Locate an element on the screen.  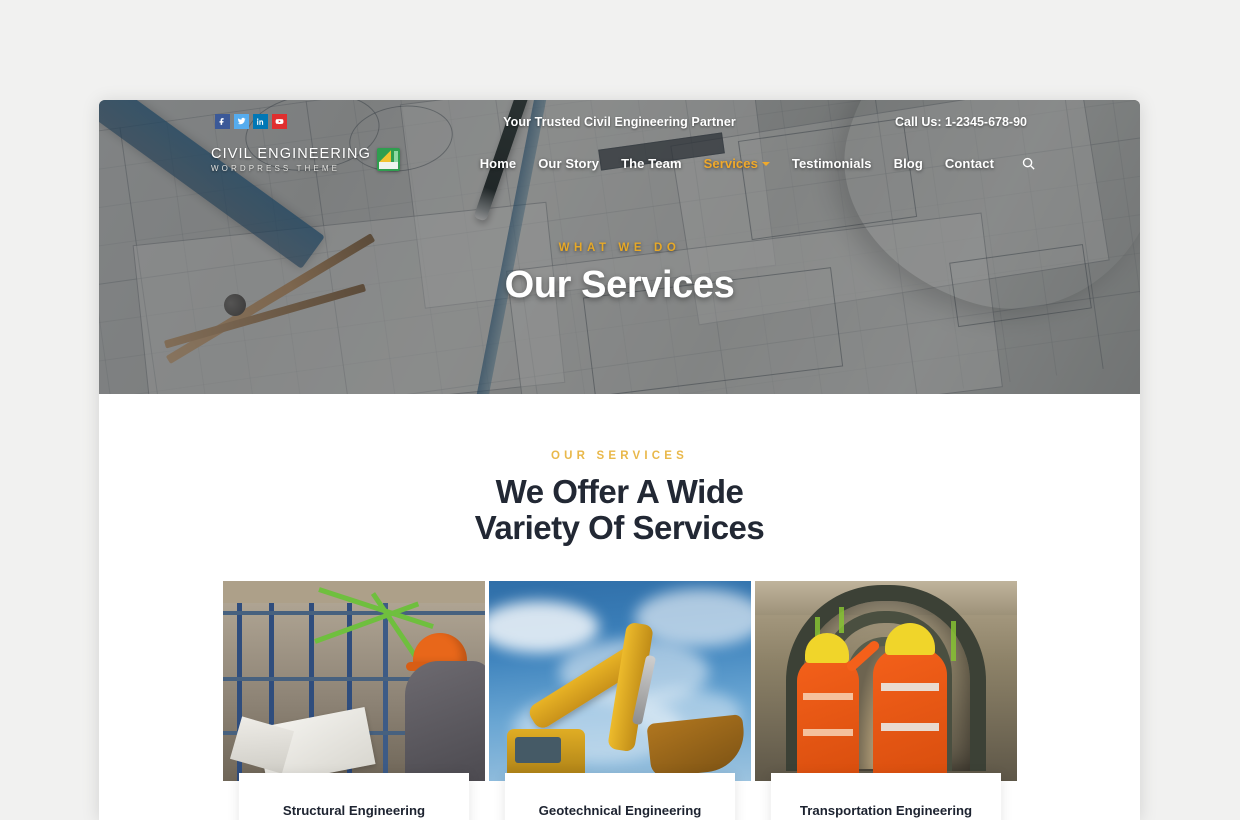
service-card-title: Structural Engineering is located at coordinates (354, 811).